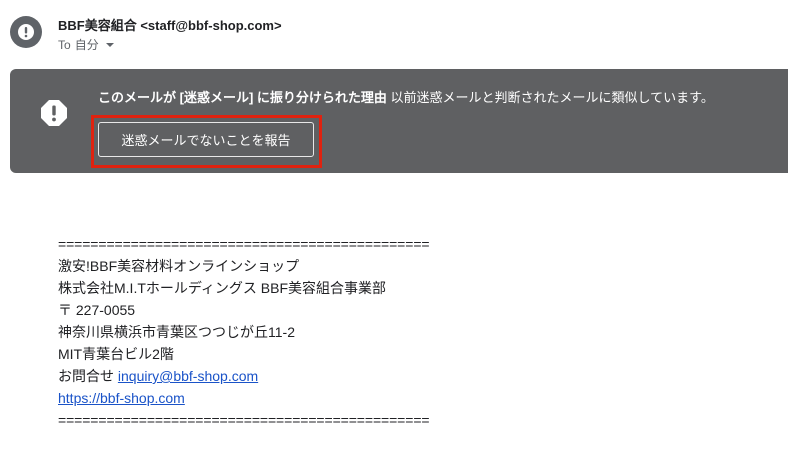 The image size is (788, 453). I want to click on recipient-dropdown: To 自分, so click(86, 44).